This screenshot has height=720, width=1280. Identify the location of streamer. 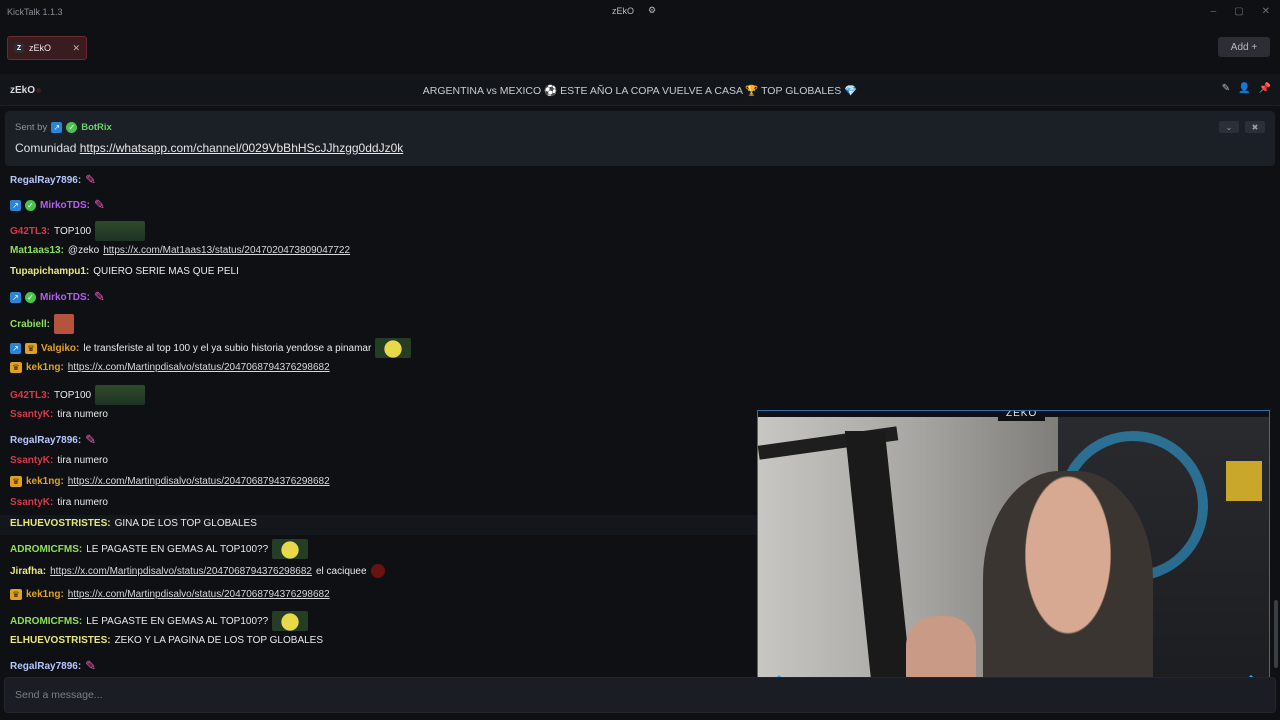
(1068, 585).